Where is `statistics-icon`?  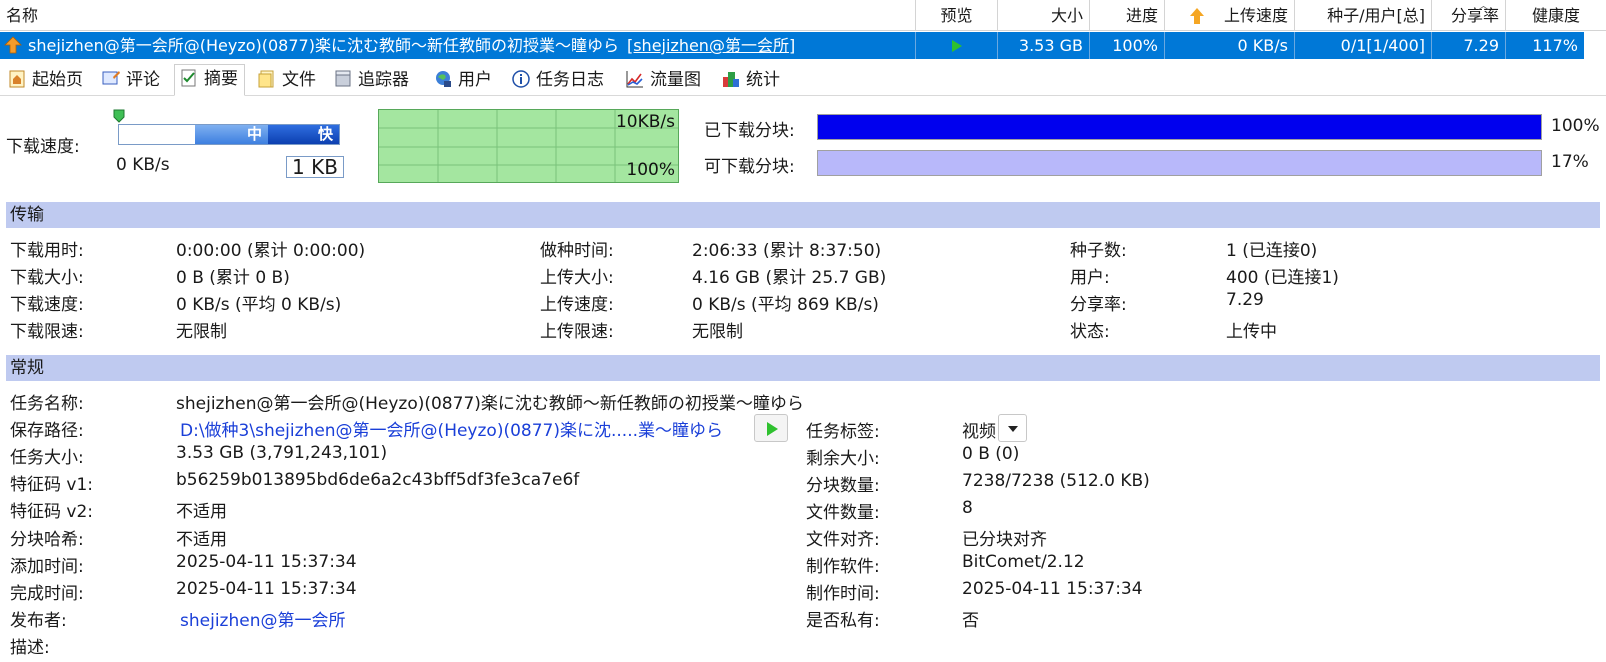
statistics-icon is located at coordinates (731, 79).